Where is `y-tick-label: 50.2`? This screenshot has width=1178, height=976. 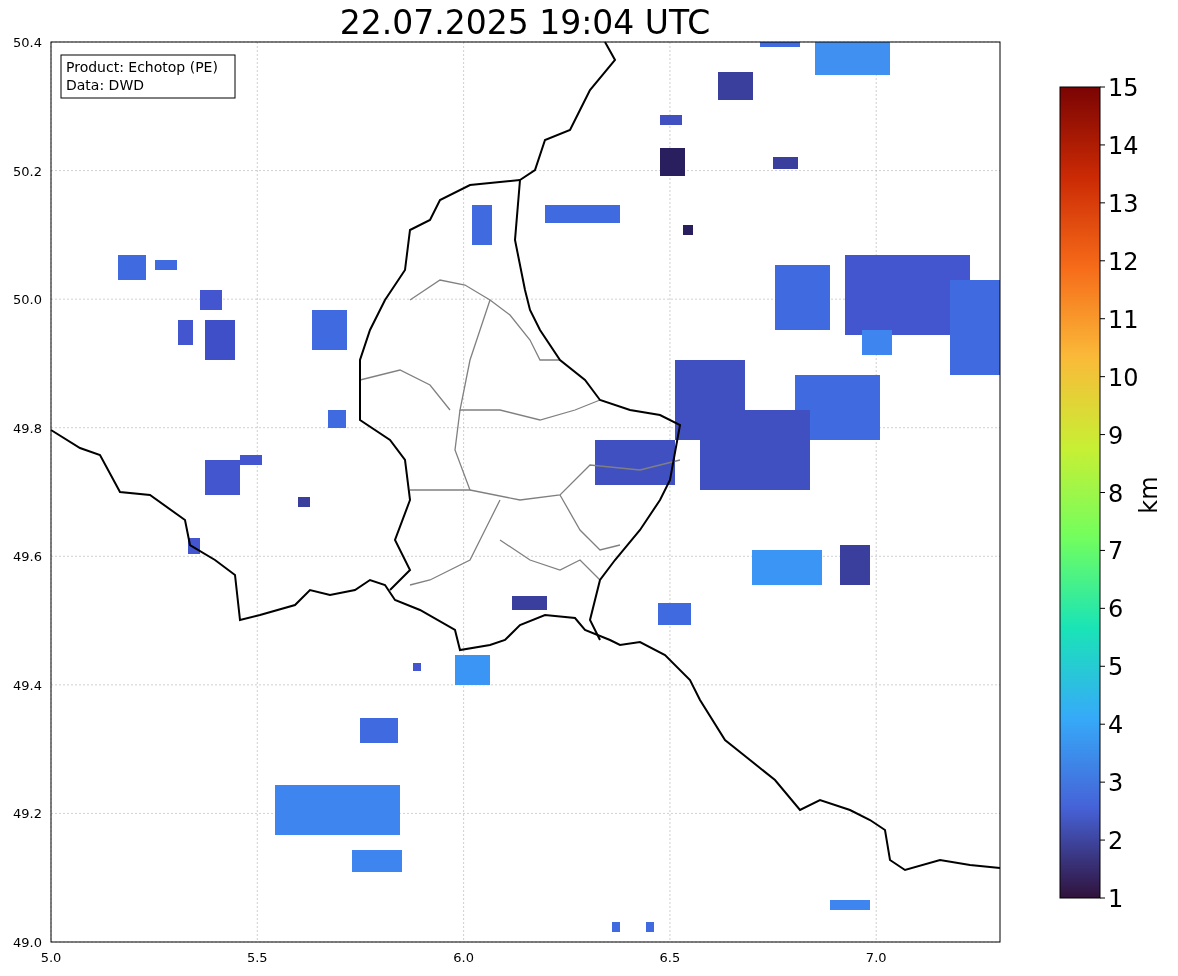
y-tick-label: 50.2 is located at coordinates (27, 171).